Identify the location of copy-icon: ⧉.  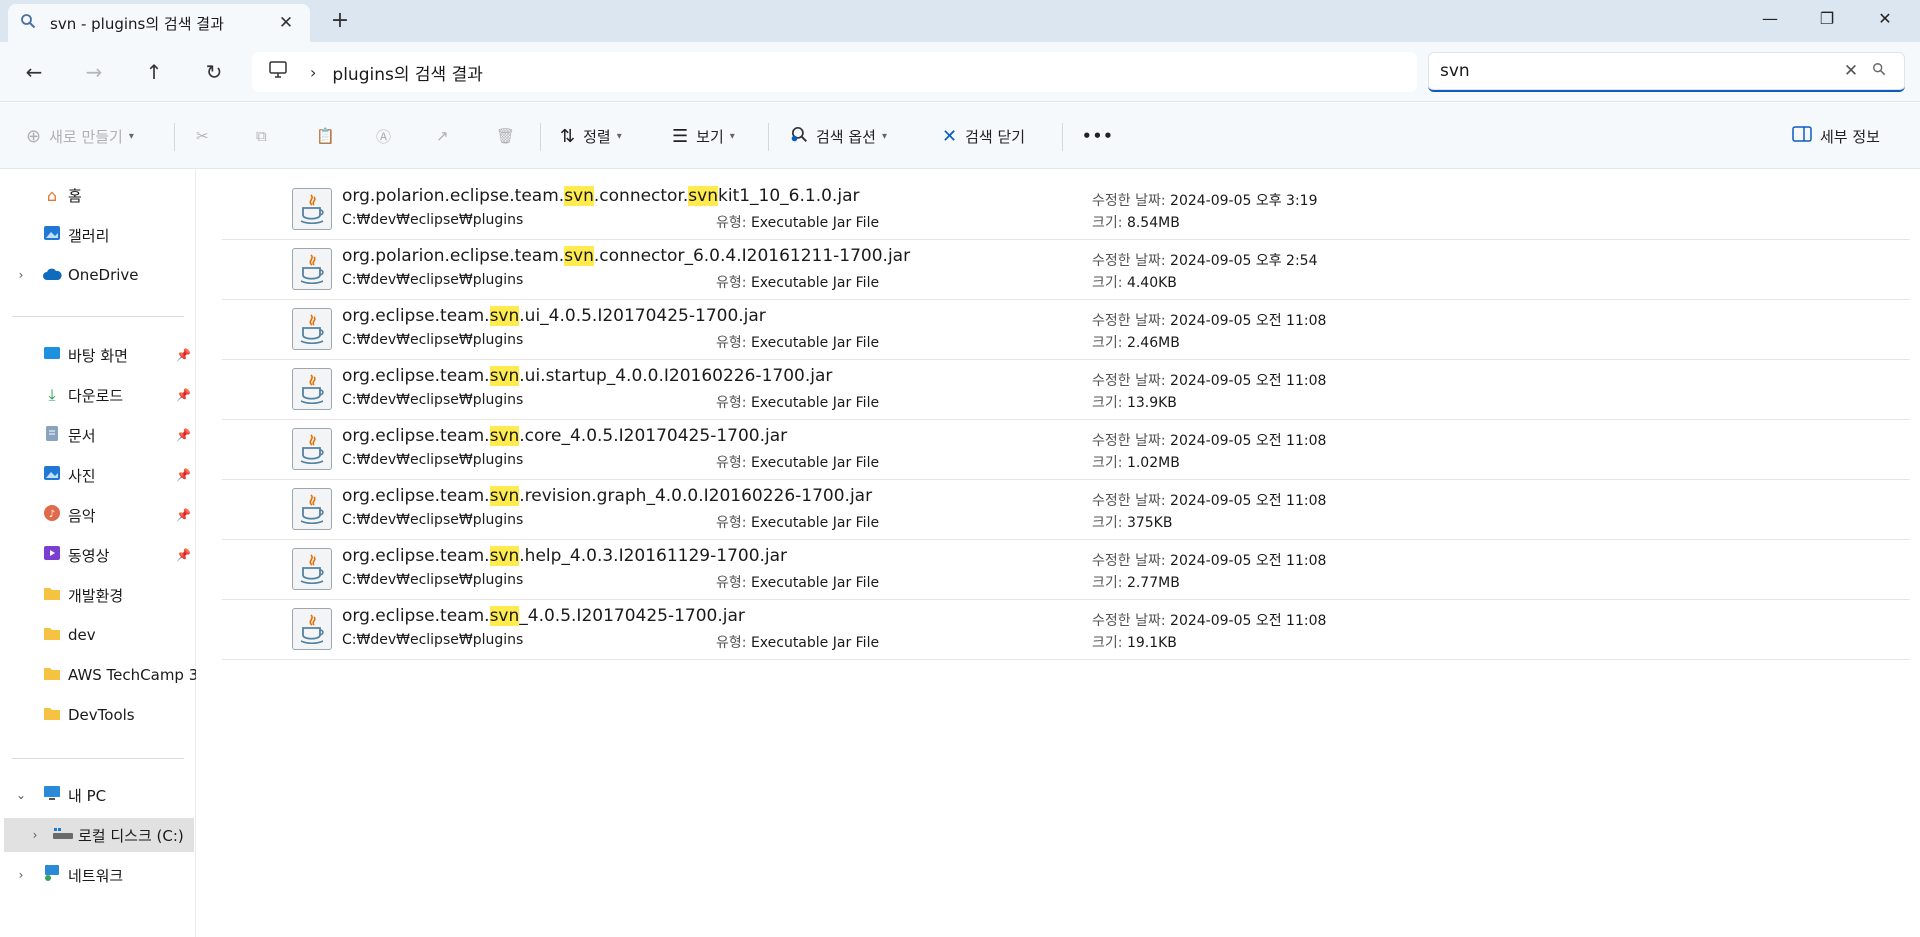
(261, 136).